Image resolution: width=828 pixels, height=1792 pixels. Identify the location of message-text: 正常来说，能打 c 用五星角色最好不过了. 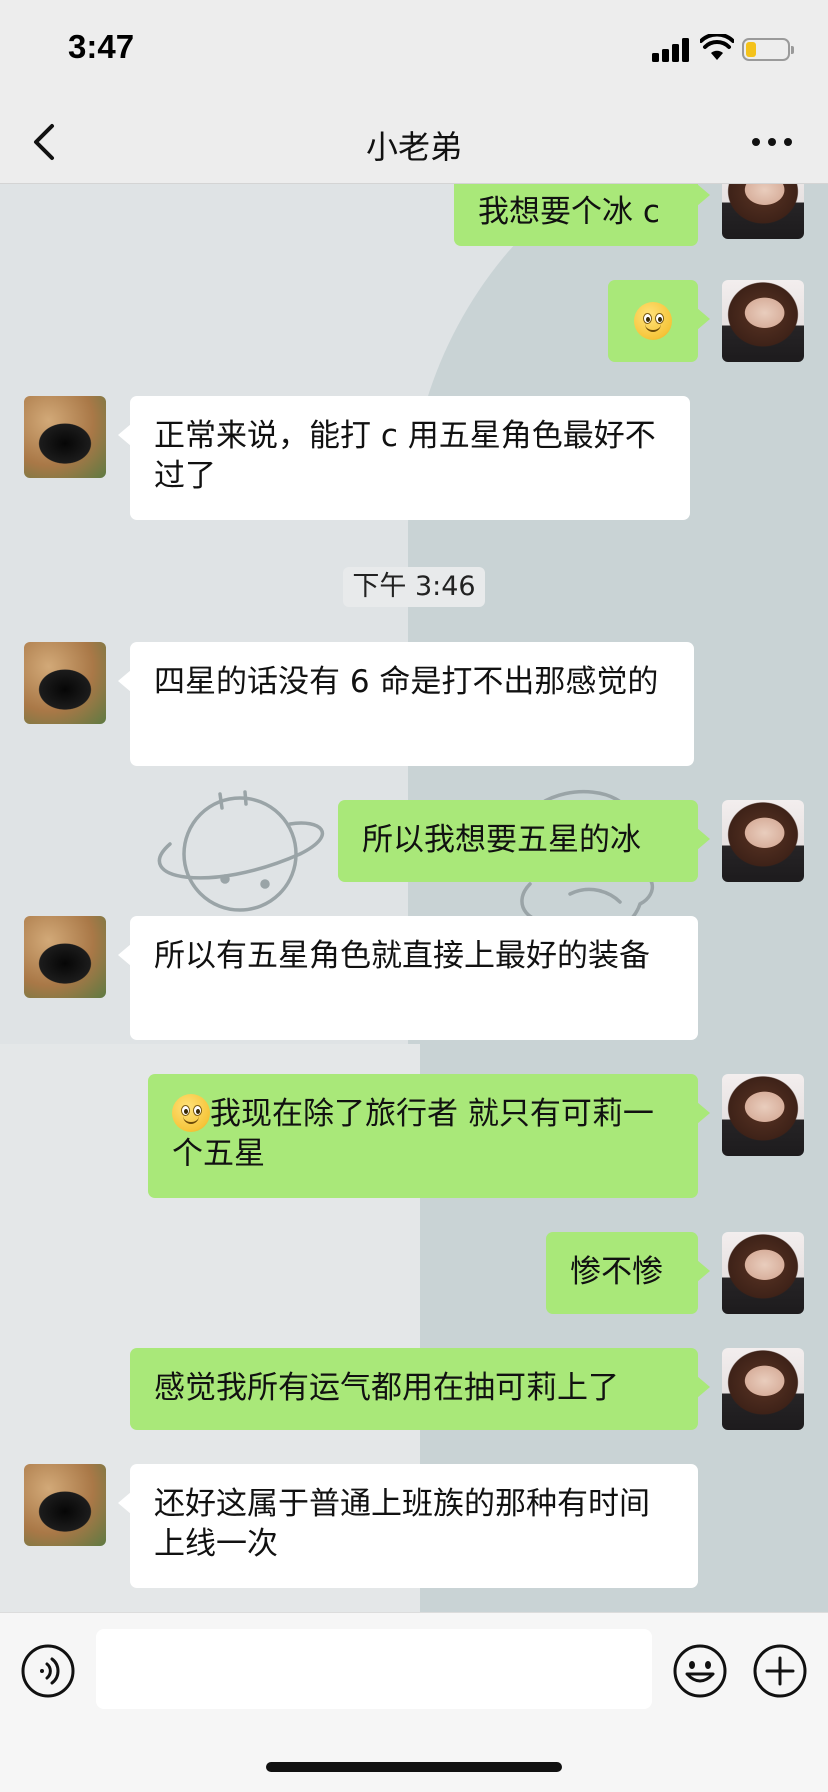
(405, 456).